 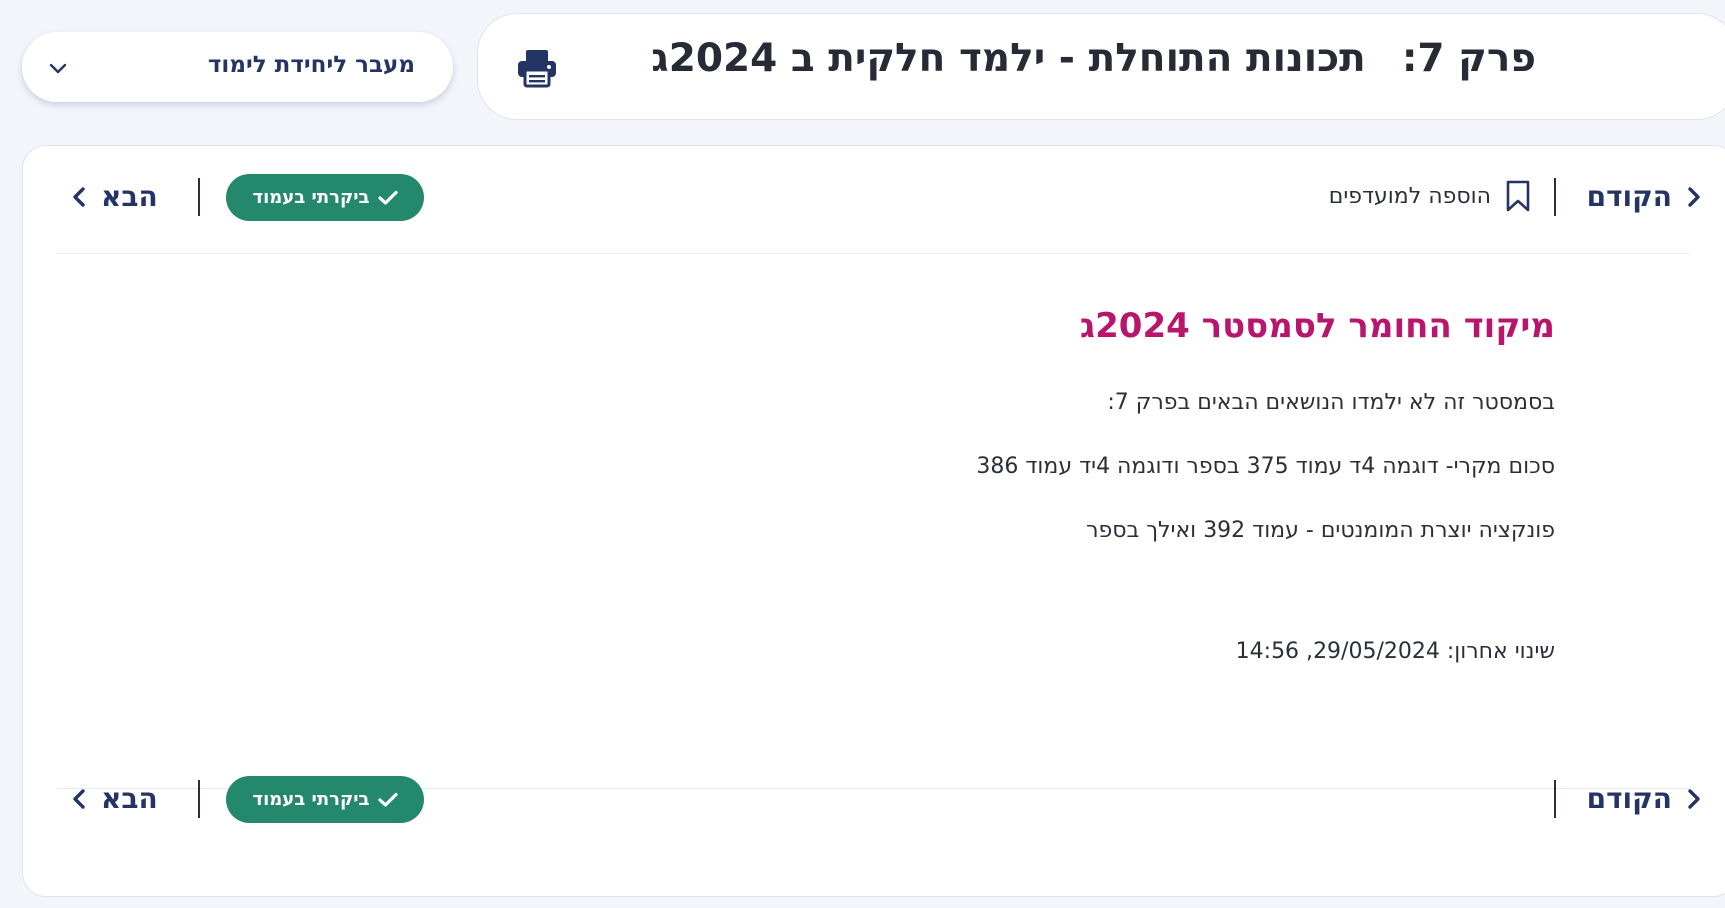 What do you see at coordinates (1395, 651) in the screenshot?
I see `last-modified: שינוי אחרון: 29/05/2024, 14:56` at bounding box center [1395, 651].